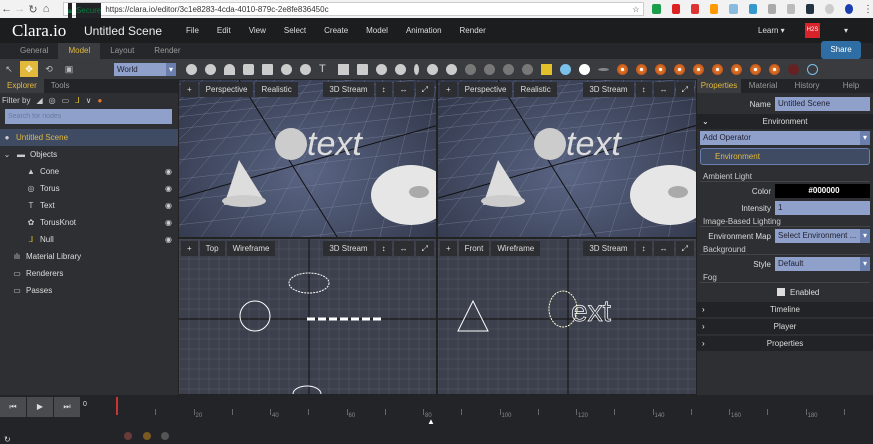 The height and width of the screenshot is (444, 873). What do you see at coordinates (231, 30) in the screenshot?
I see `menu-edit: Edit` at bounding box center [231, 30].